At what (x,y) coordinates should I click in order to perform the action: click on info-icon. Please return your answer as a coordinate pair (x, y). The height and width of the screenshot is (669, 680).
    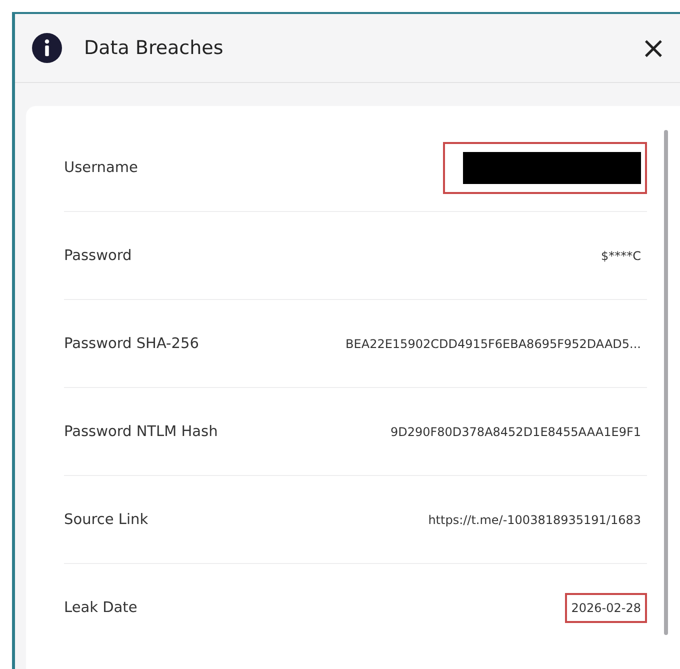
    Looking at the image, I should click on (47, 48).